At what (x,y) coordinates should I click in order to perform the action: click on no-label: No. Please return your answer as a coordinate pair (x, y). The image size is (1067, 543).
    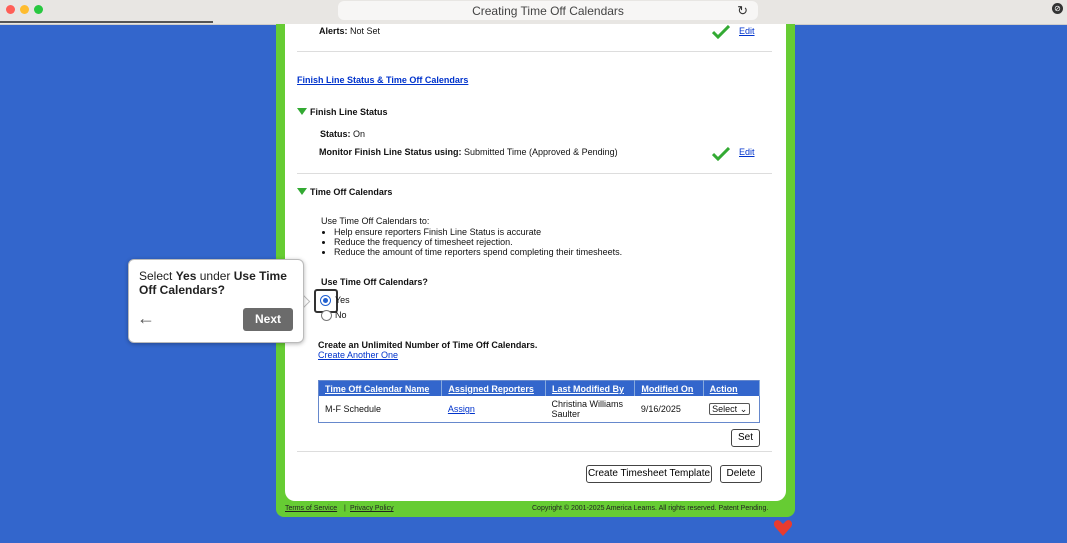
    Looking at the image, I should click on (341, 315).